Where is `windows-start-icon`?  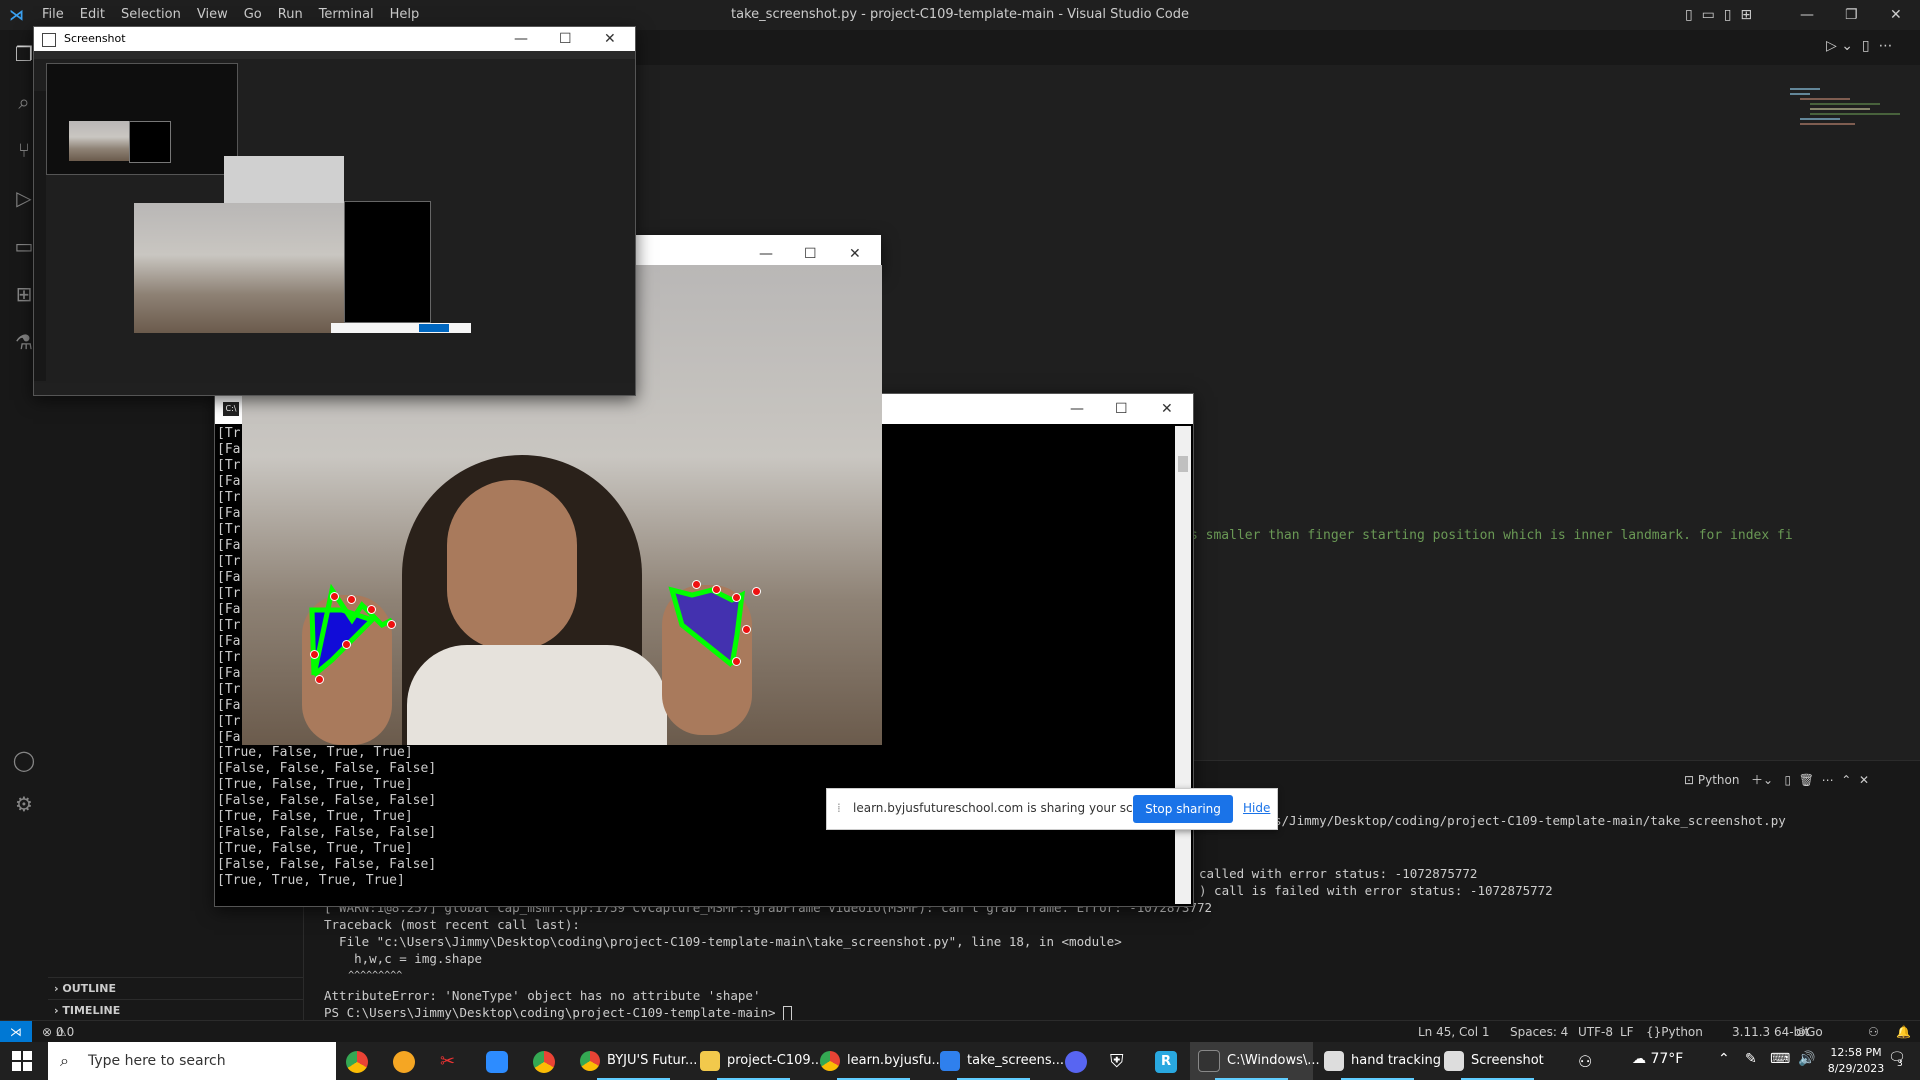 windows-start-icon is located at coordinates (22, 1061).